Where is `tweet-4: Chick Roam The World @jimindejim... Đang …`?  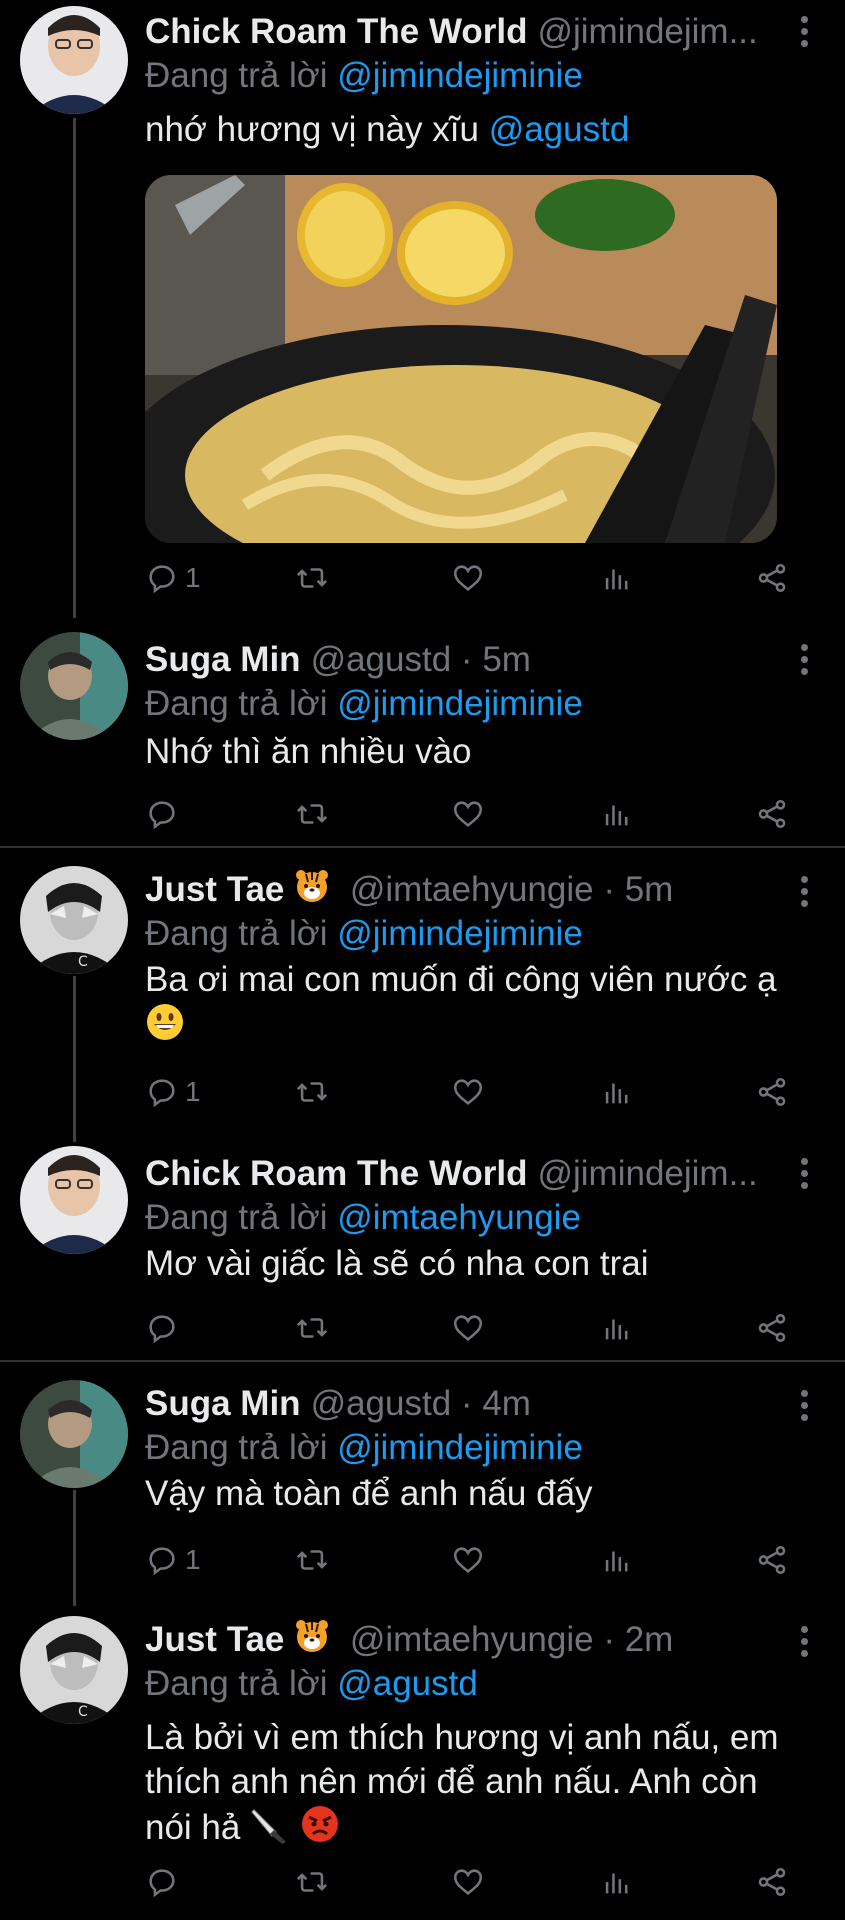 tweet-4: Chick Roam The World @jimindejim... Đang … is located at coordinates (422, 1251).